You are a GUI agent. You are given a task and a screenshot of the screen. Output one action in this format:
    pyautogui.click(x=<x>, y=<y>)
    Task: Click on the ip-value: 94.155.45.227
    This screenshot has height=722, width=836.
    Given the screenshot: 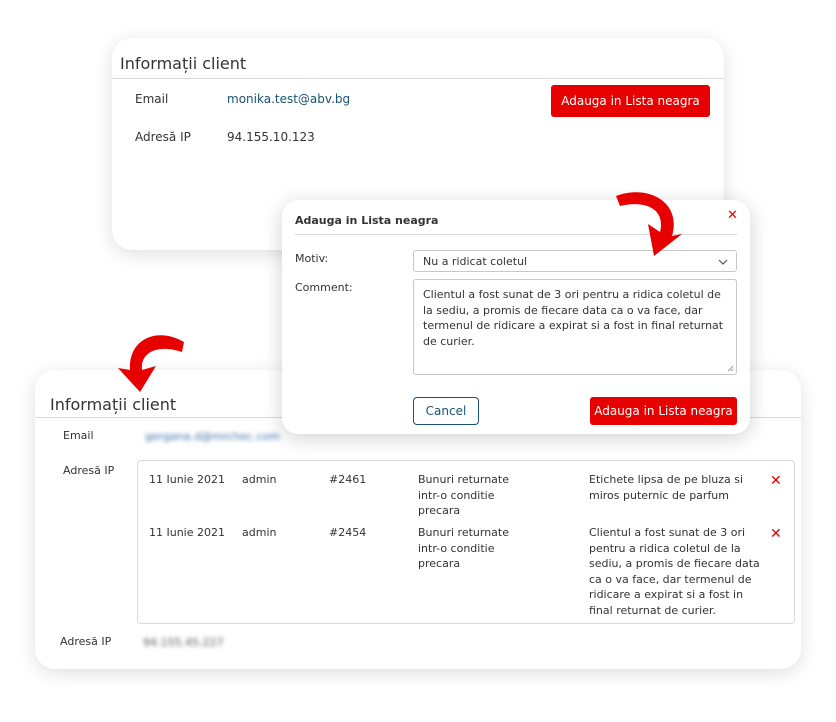 What is the action you would take?
    pyautogui.click(x=183, y=642)
    